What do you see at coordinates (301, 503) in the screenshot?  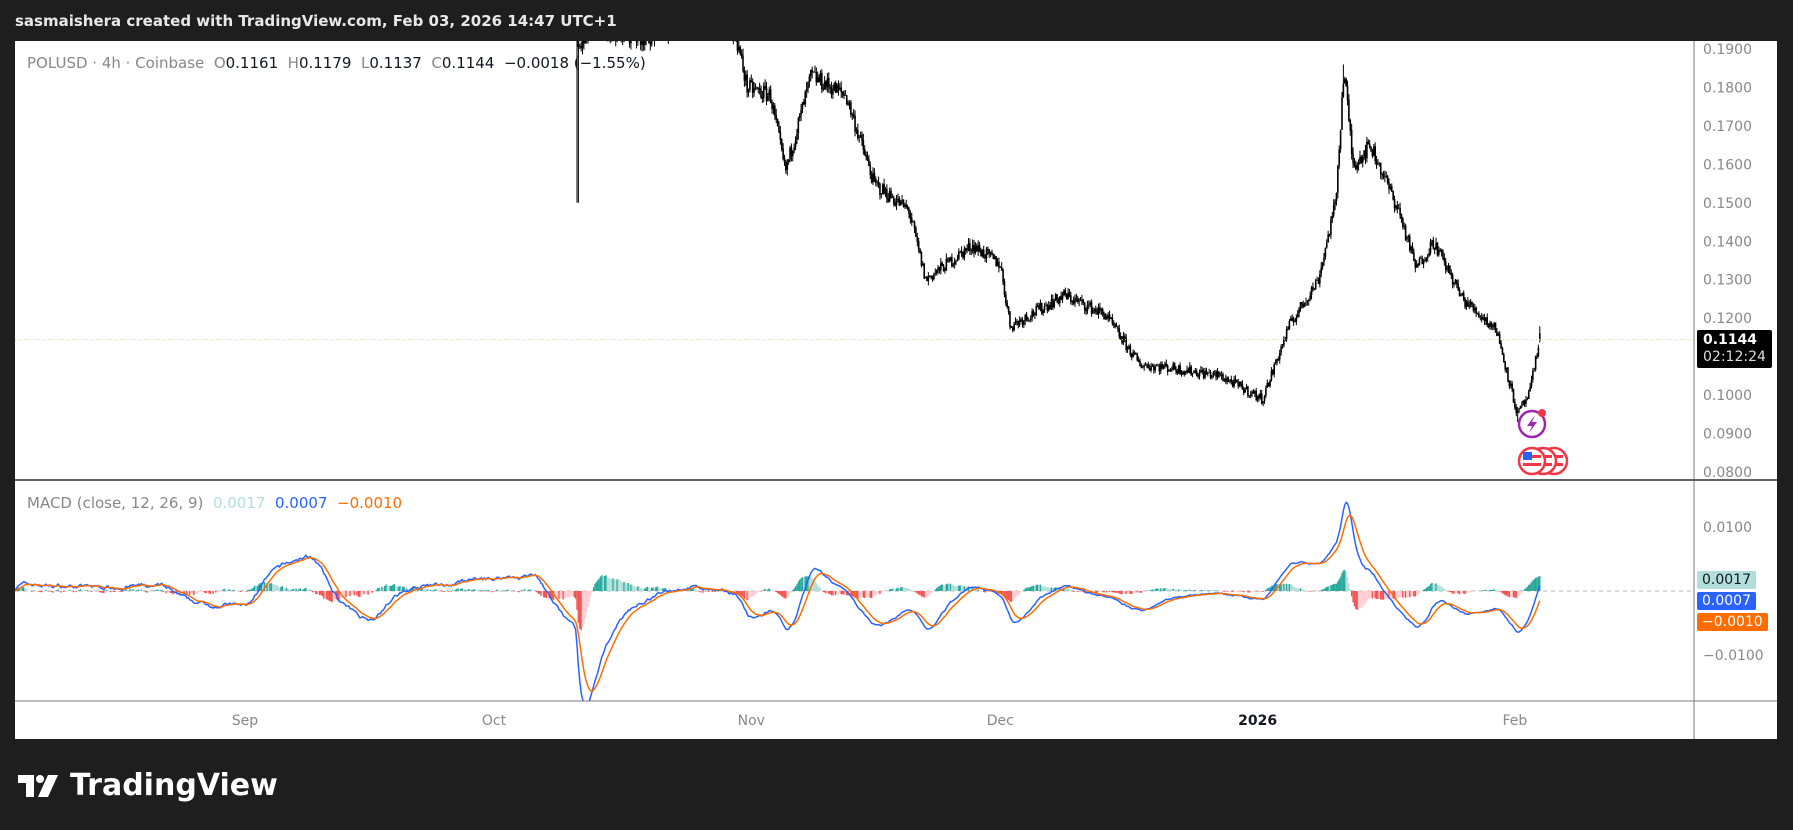 I see `macd-value: 0.0007` at bounding box center [301, 503].